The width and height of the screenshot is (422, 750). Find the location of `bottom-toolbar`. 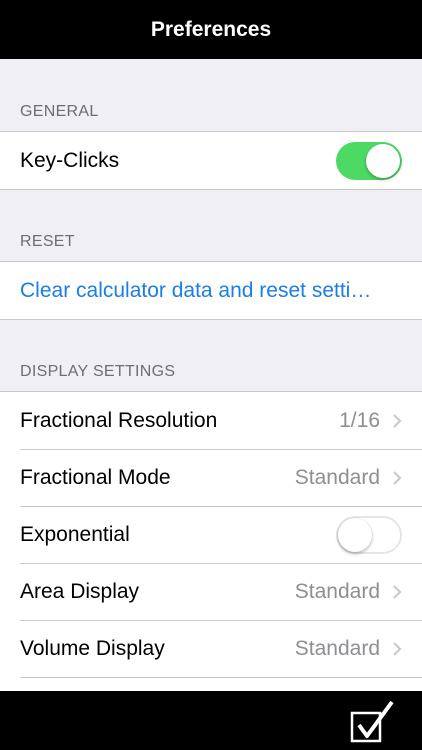

bottom-toolbar is located at coordinates (211, 720).